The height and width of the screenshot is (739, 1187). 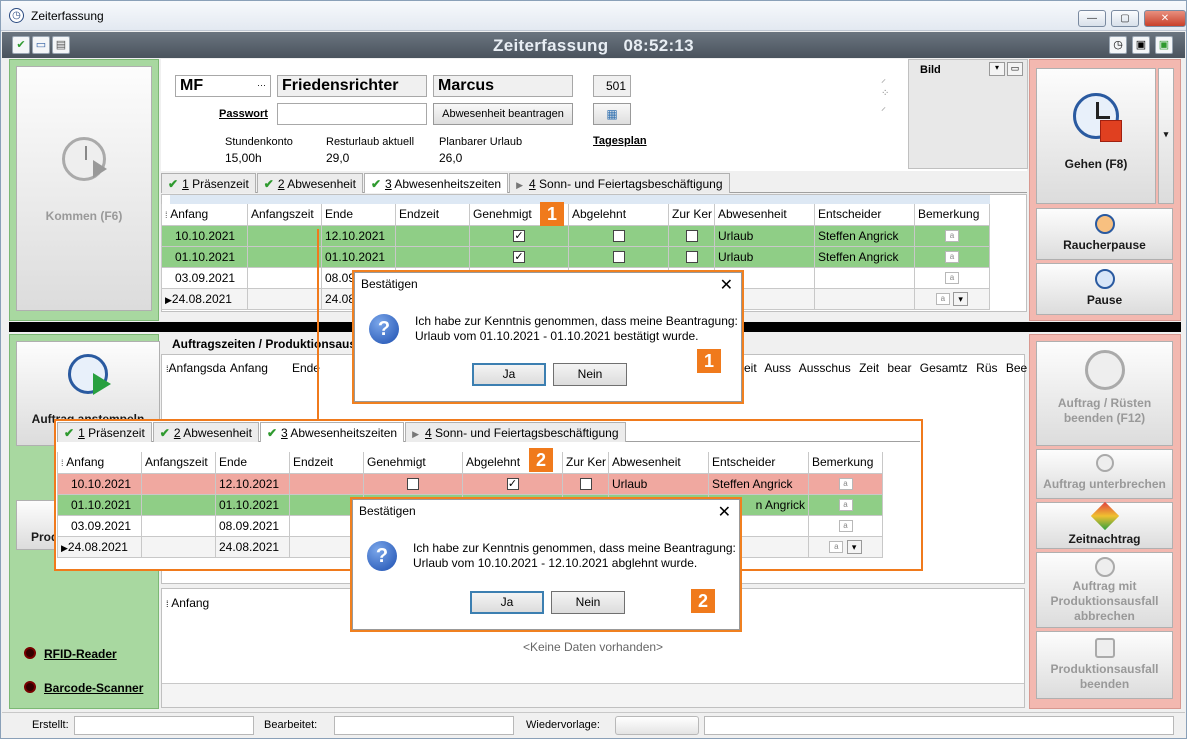 I want to click on employee-code: MF, so click(x=192, y=85).